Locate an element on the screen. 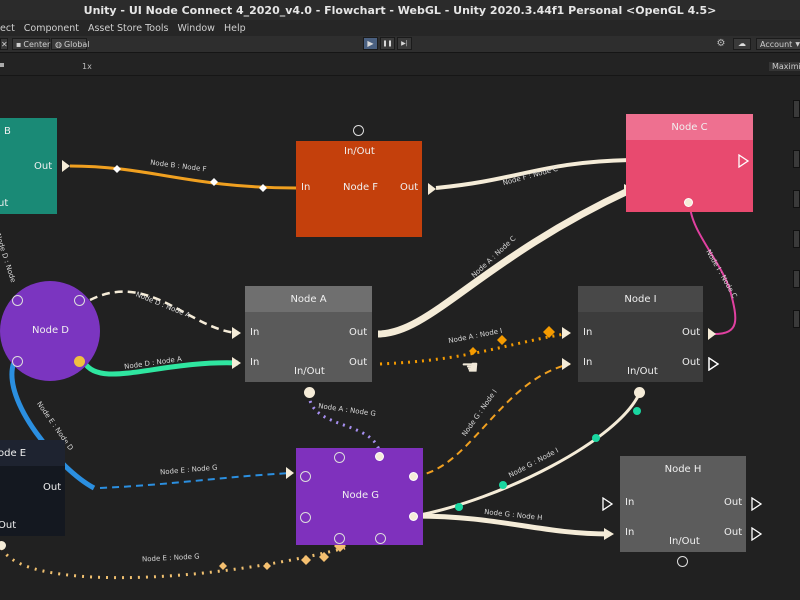 This screenshot has width=800, height=600. node-g-port-top-right is located at coordinates (379, 456).